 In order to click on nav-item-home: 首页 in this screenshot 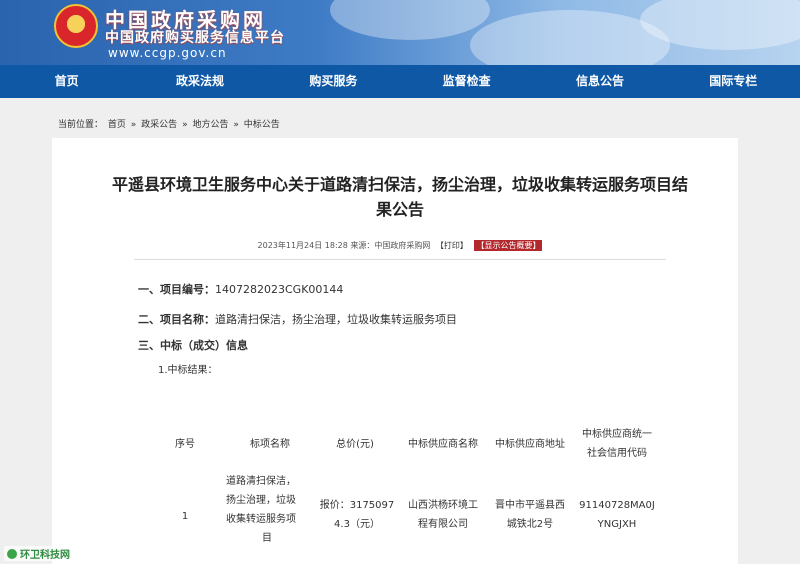, I will do `click(66, 81)`.